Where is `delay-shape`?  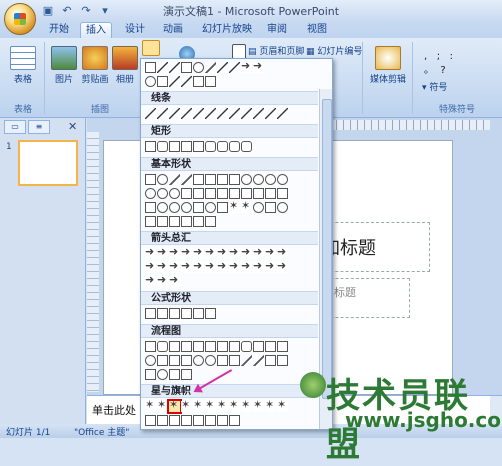 delay-shape is located at coordinates (282, 360).